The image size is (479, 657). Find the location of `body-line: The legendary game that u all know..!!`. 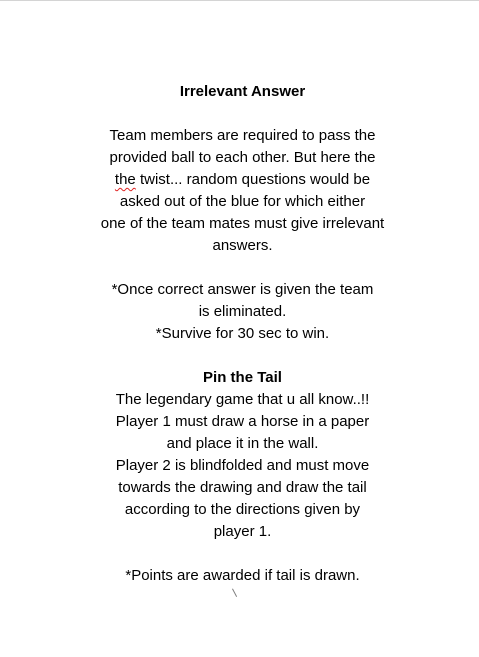

body-line: The legendary game that u all know..!! is located at coordinates (242, 399).